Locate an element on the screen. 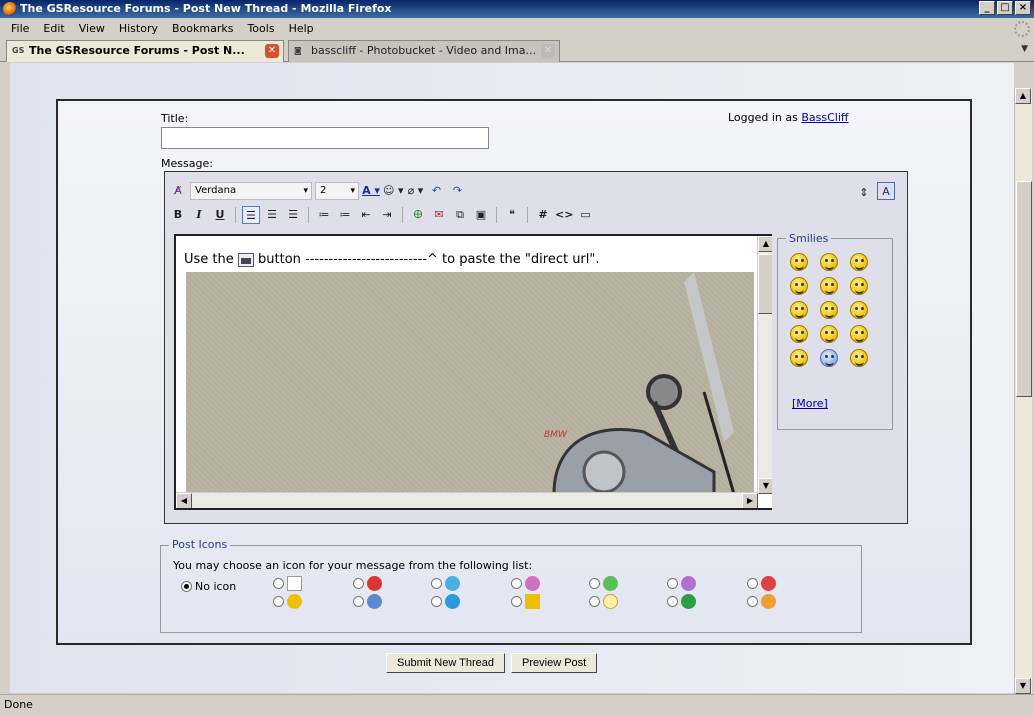 The image size is (1034, 715). smilie-menu-icon: ☺ ▾ is located at coordinates (393, 191).